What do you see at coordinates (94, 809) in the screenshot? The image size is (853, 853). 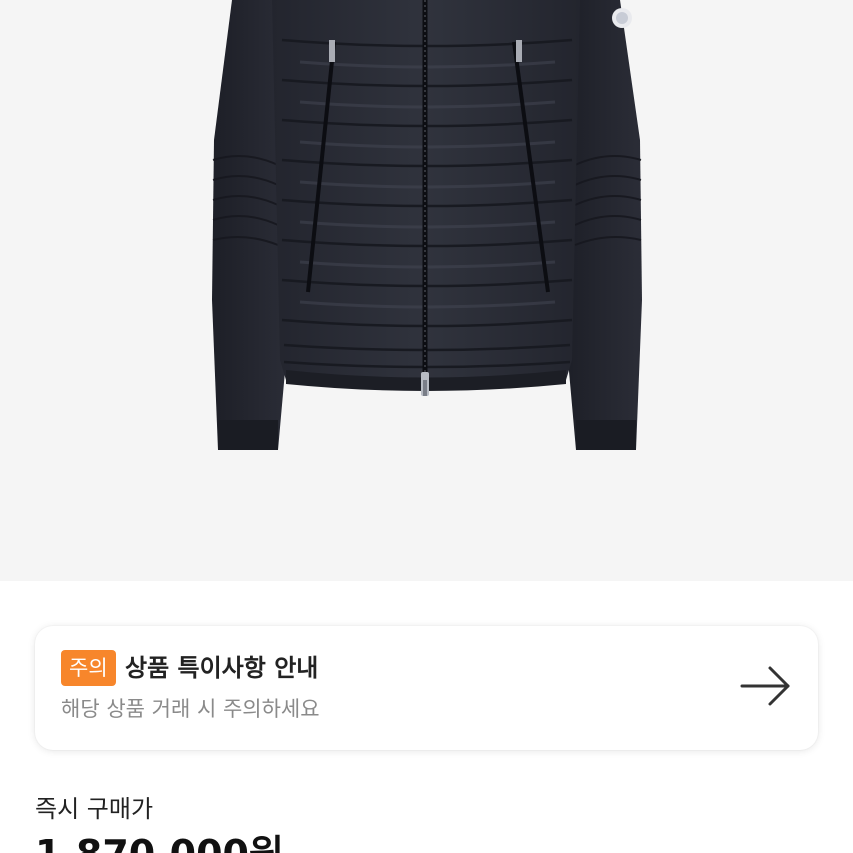 I see `instant-buy-price-label: 즉시 구매가` at bounding box center [94, 809].